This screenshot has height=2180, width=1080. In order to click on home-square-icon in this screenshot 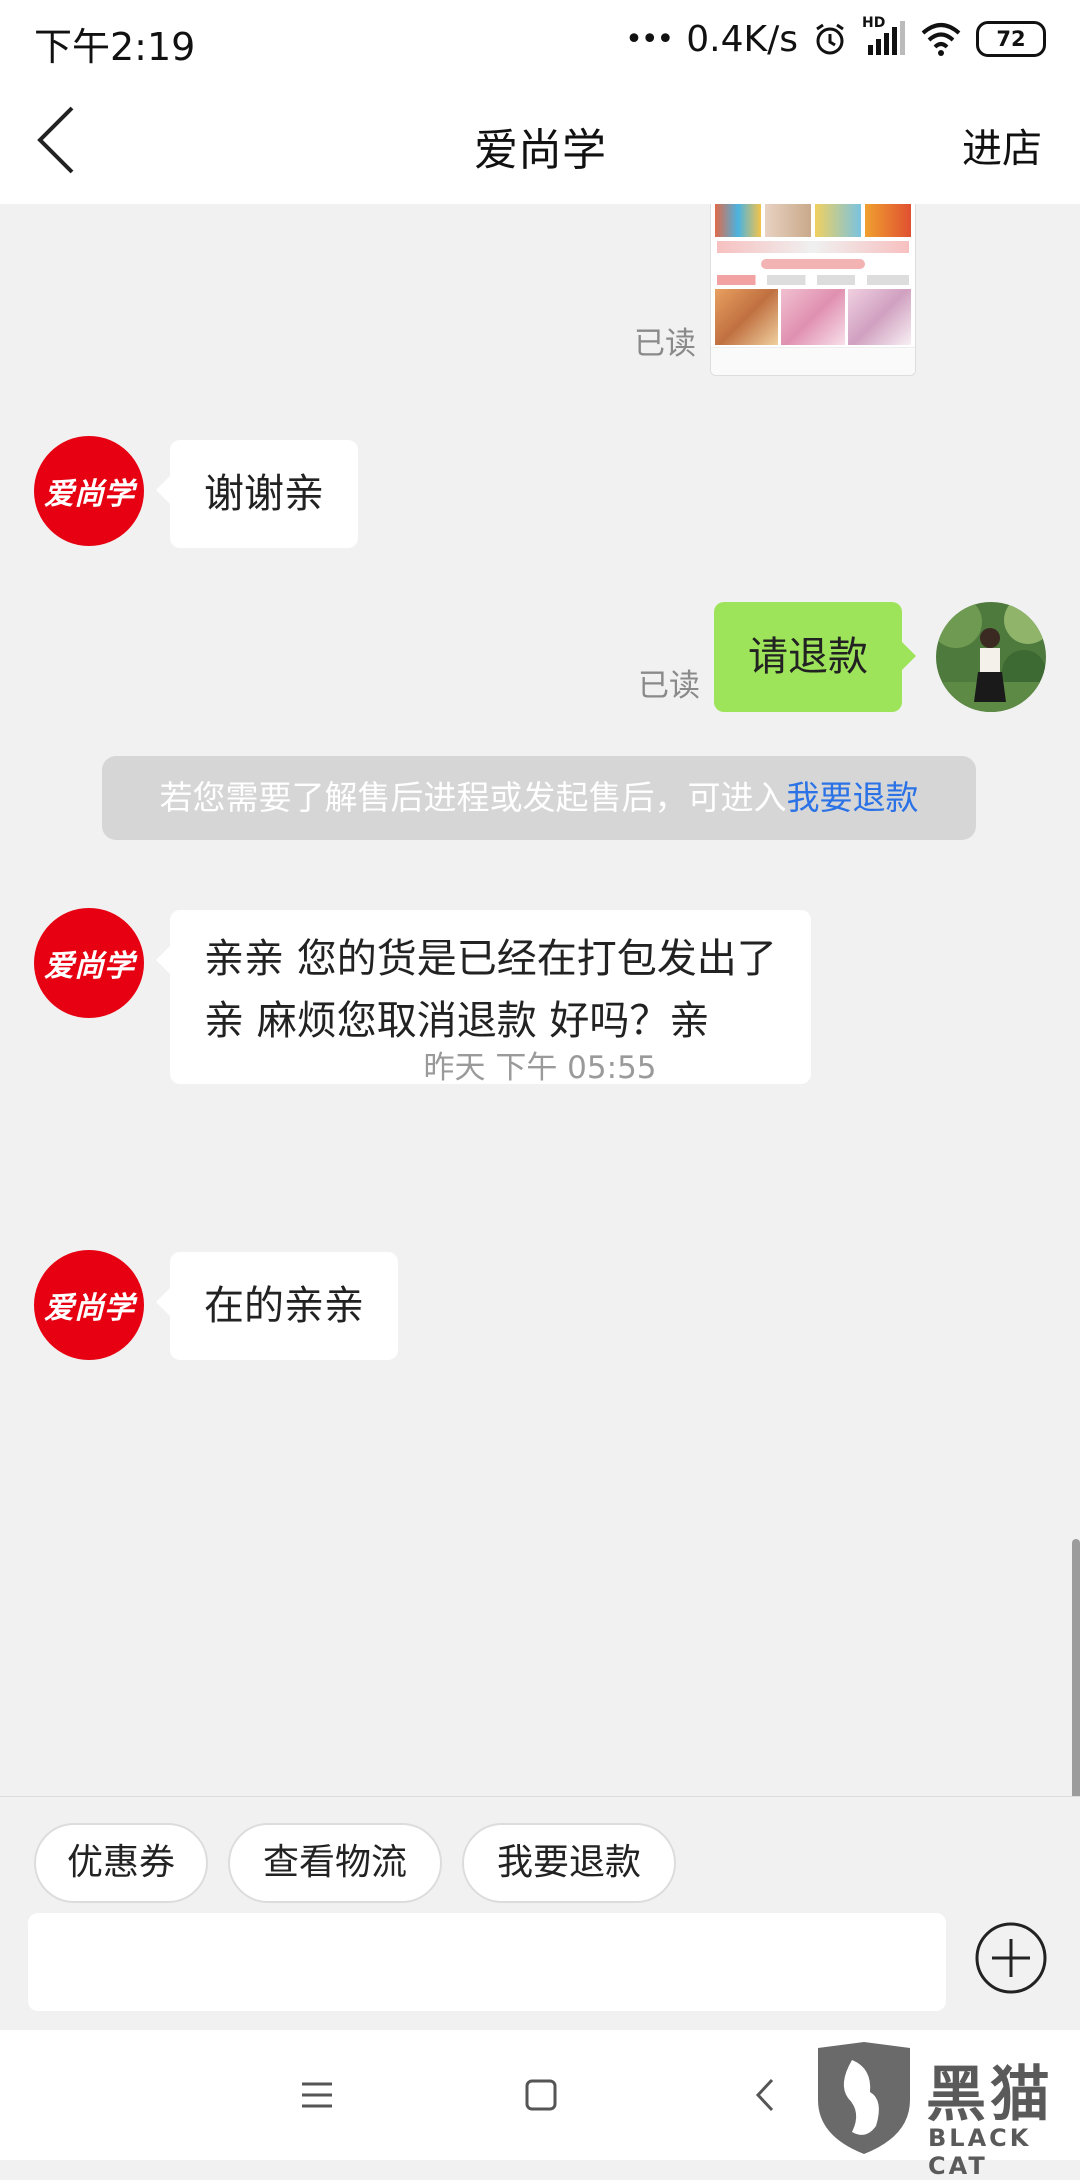, I will do `click(541, 2095)`.